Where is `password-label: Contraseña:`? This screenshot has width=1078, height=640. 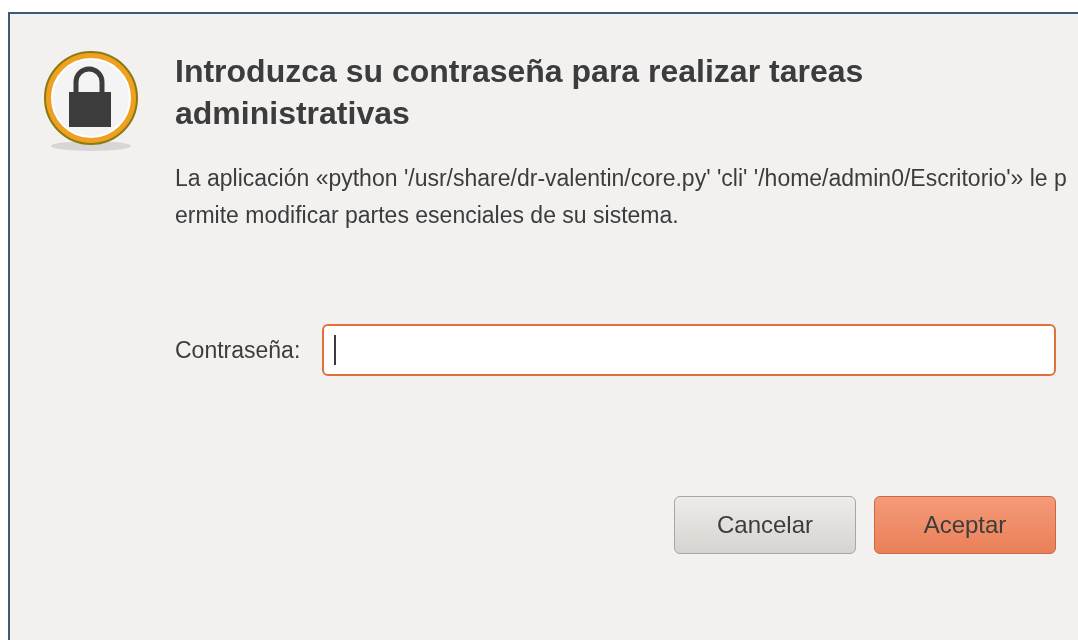
password-label: Contraseña: is located at coordinates (238, 350).